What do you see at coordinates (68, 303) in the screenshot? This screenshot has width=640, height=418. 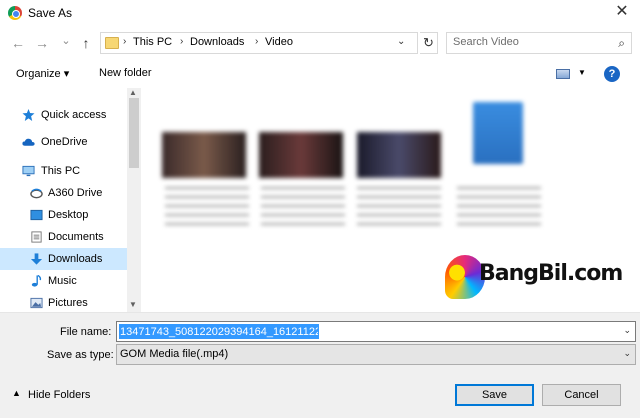 I see `sidebar-item-label: Pictures` at bounding box center [68, 303].